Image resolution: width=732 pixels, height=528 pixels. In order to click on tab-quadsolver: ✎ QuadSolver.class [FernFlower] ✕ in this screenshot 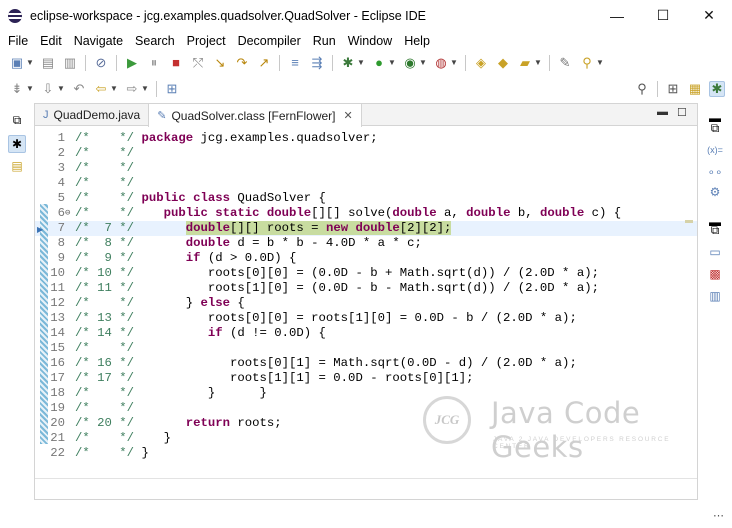, I will do `click(255, 115)`.